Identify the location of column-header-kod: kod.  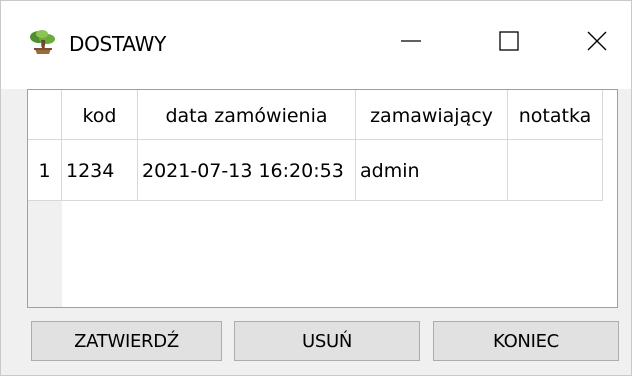
(100, 115).